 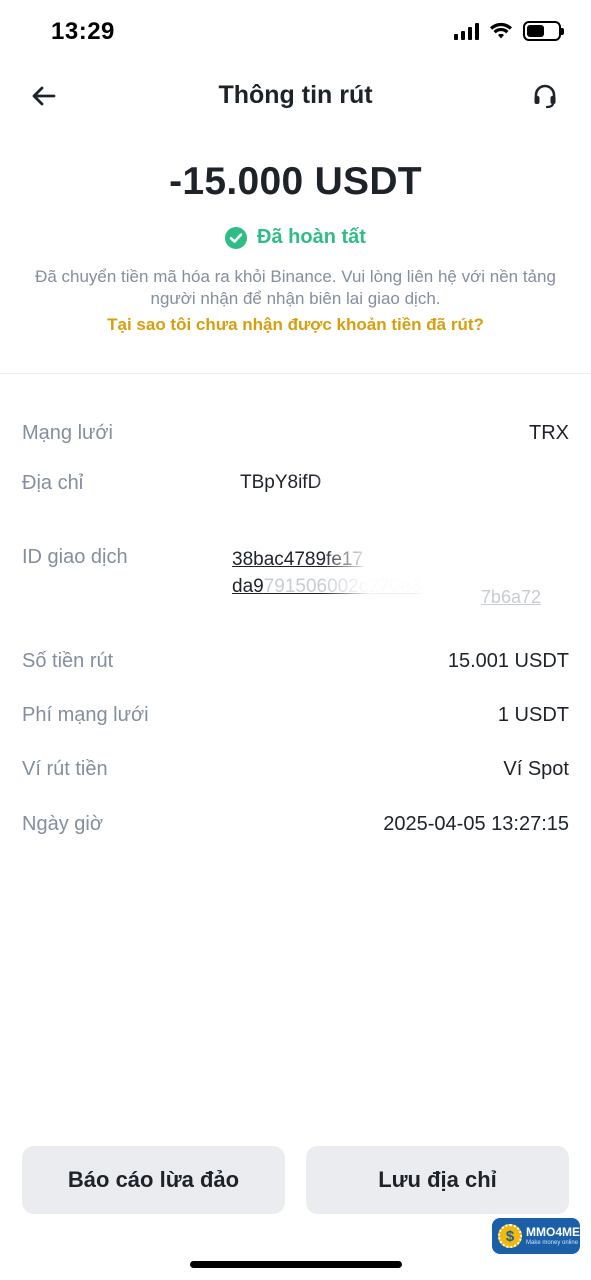 What do you see at coordinates (68, 661) in the screenshot?
I see `amount-label: Số tiền rút` at bounding box center [68, 661].